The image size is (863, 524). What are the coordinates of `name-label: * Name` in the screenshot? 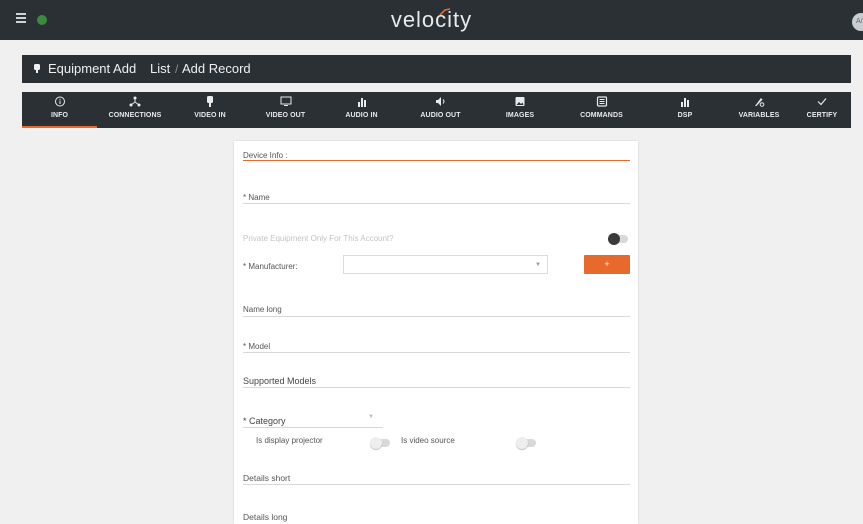 It's located at (256, 197).